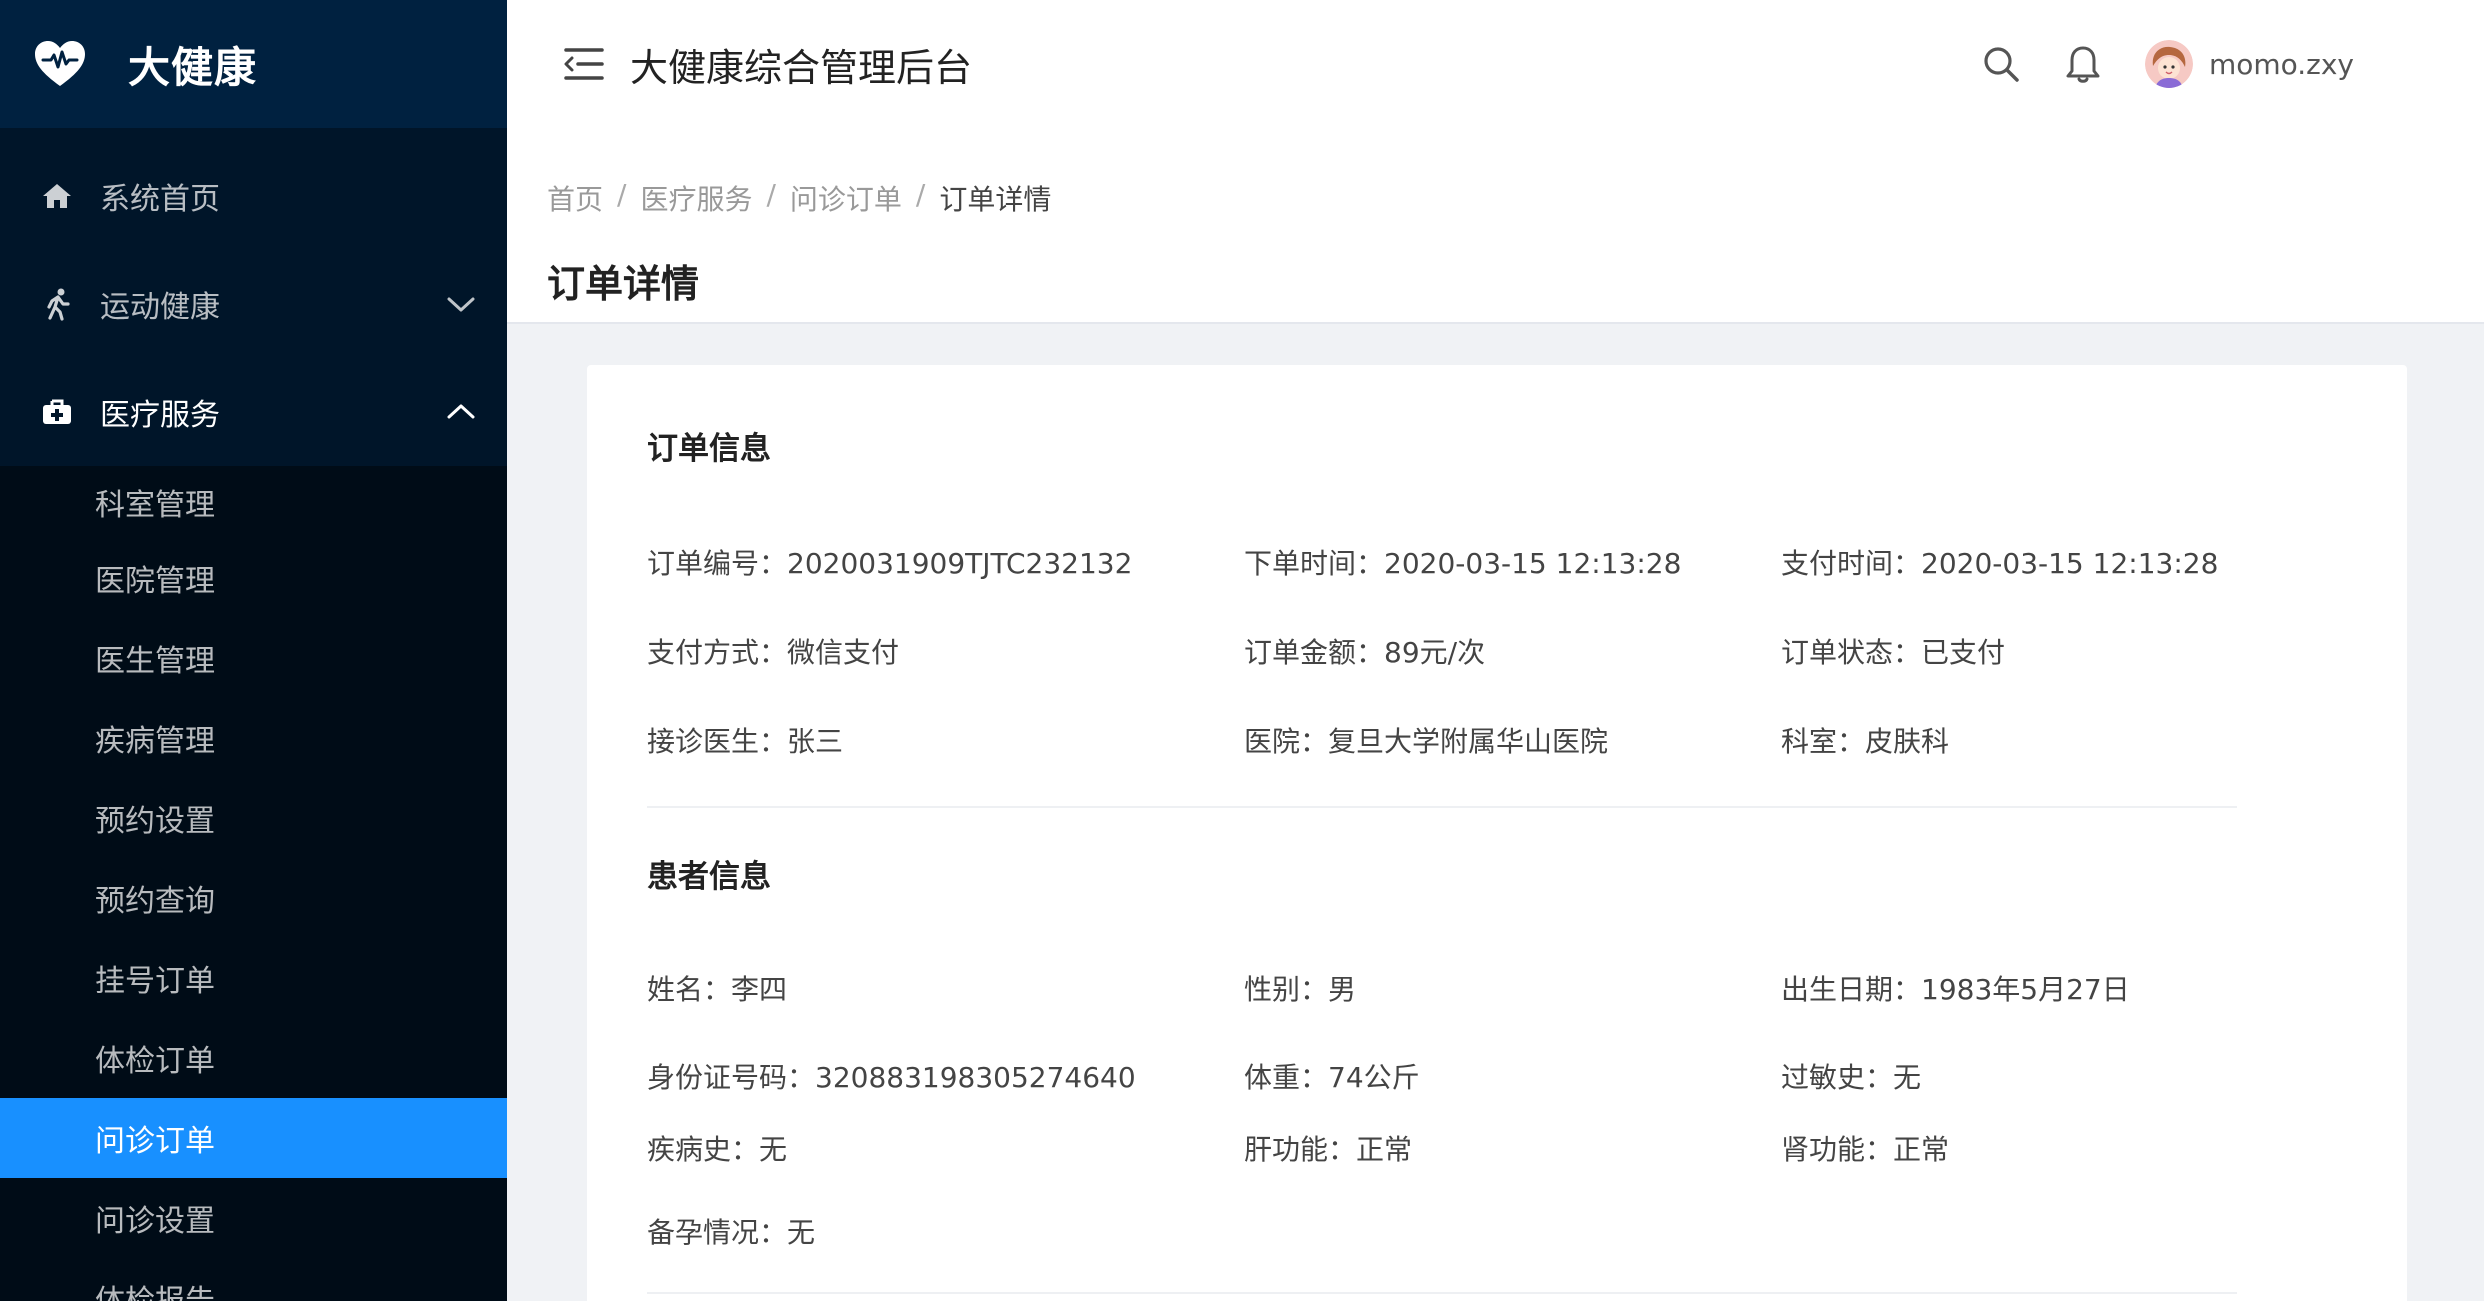 The image size is (2484, 1301). I want to click on sidebar-subitem-consultation-orders: 问诊订单, so click(253, 1138).